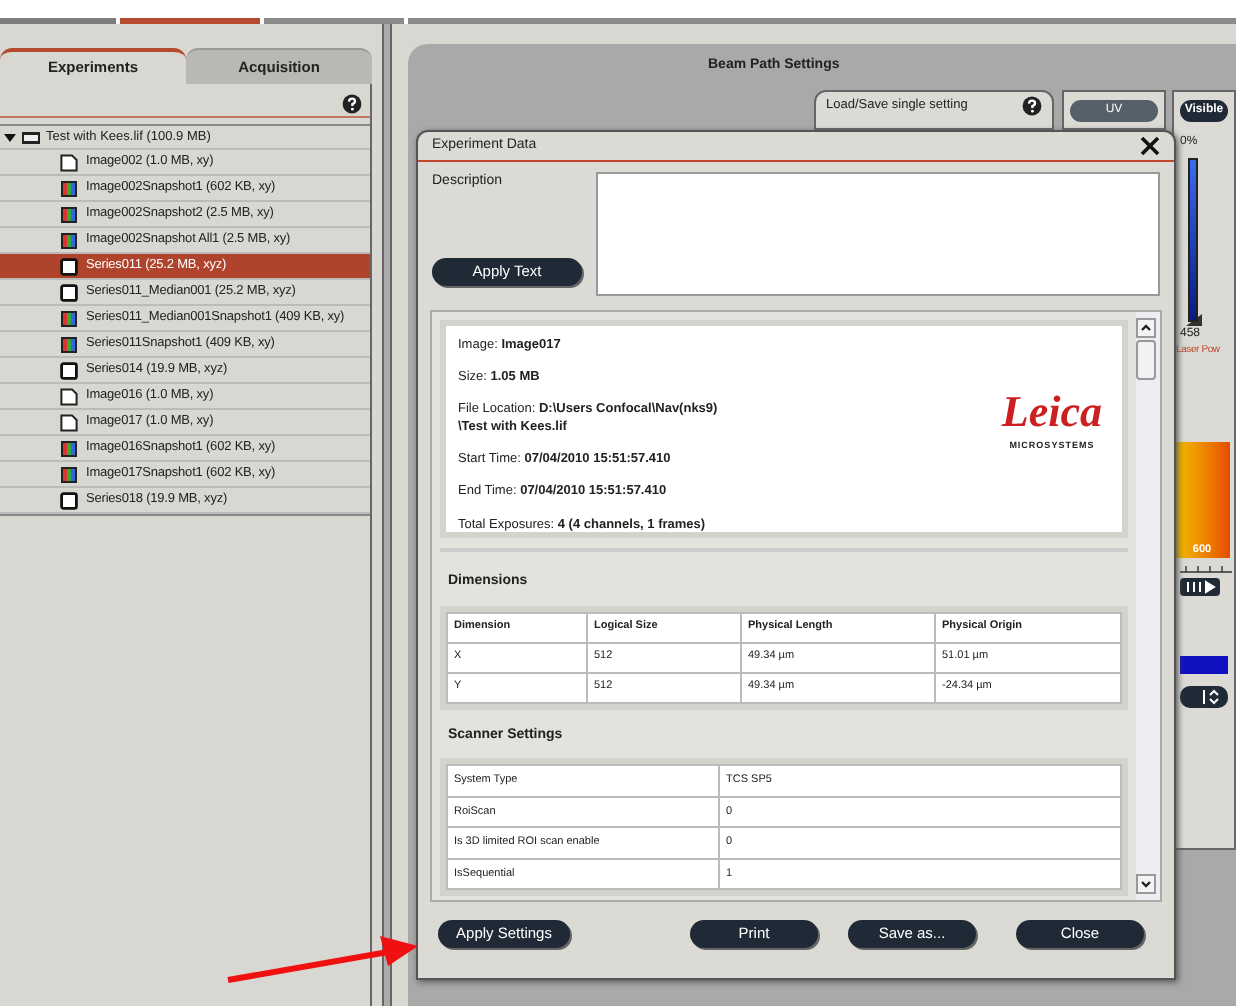 The width and height of the screenshot is (1236, 1006). I want to click on intensity-bar, so click(1204, 665).